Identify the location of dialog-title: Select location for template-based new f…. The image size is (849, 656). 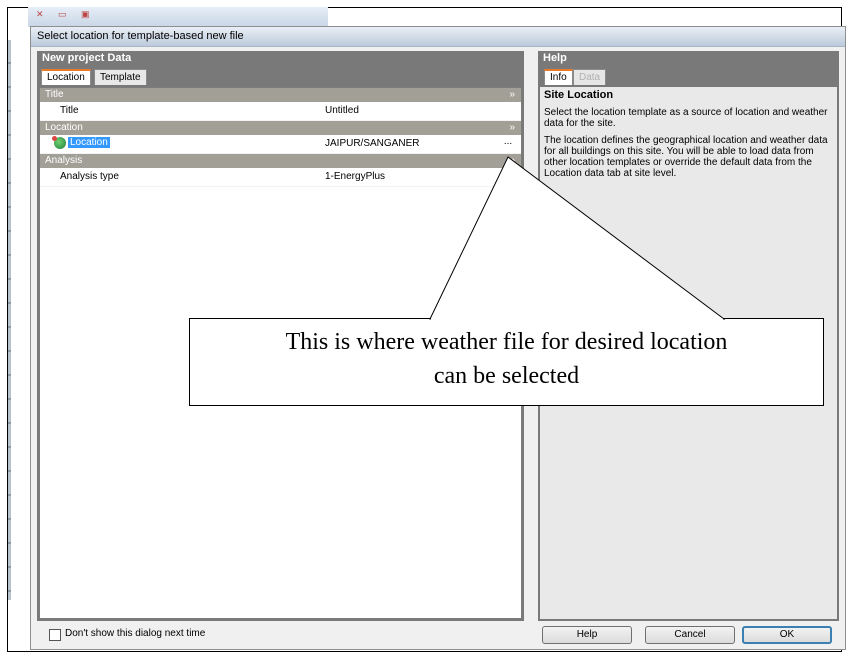
(438, 37).